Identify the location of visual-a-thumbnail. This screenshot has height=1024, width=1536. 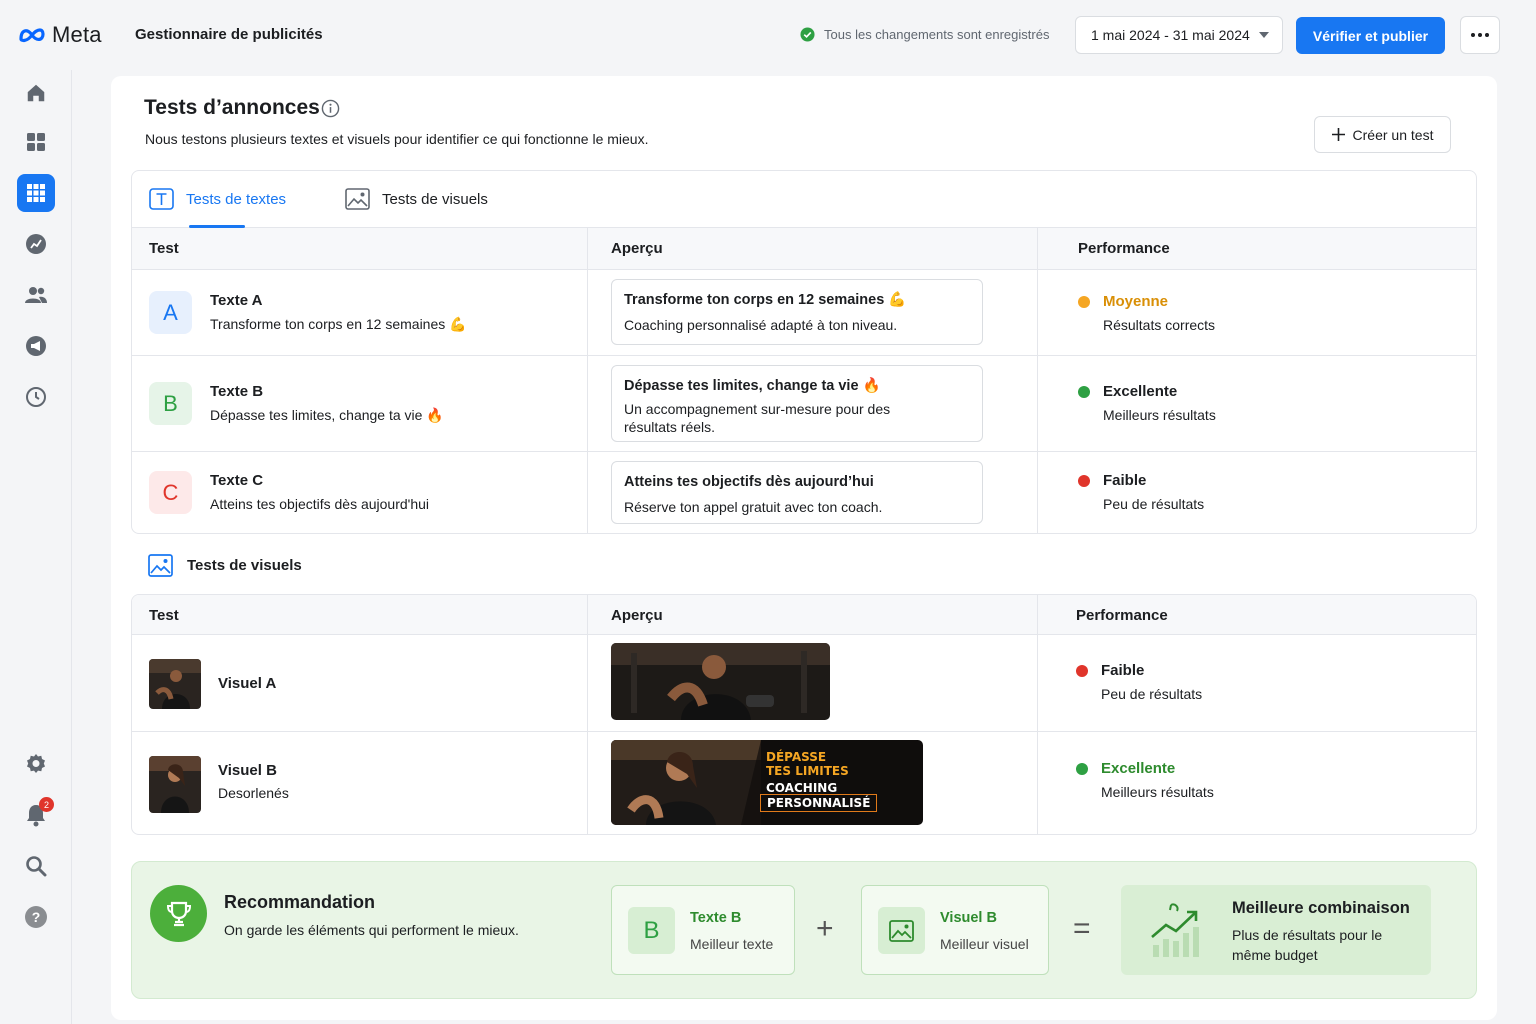
(175, 684).